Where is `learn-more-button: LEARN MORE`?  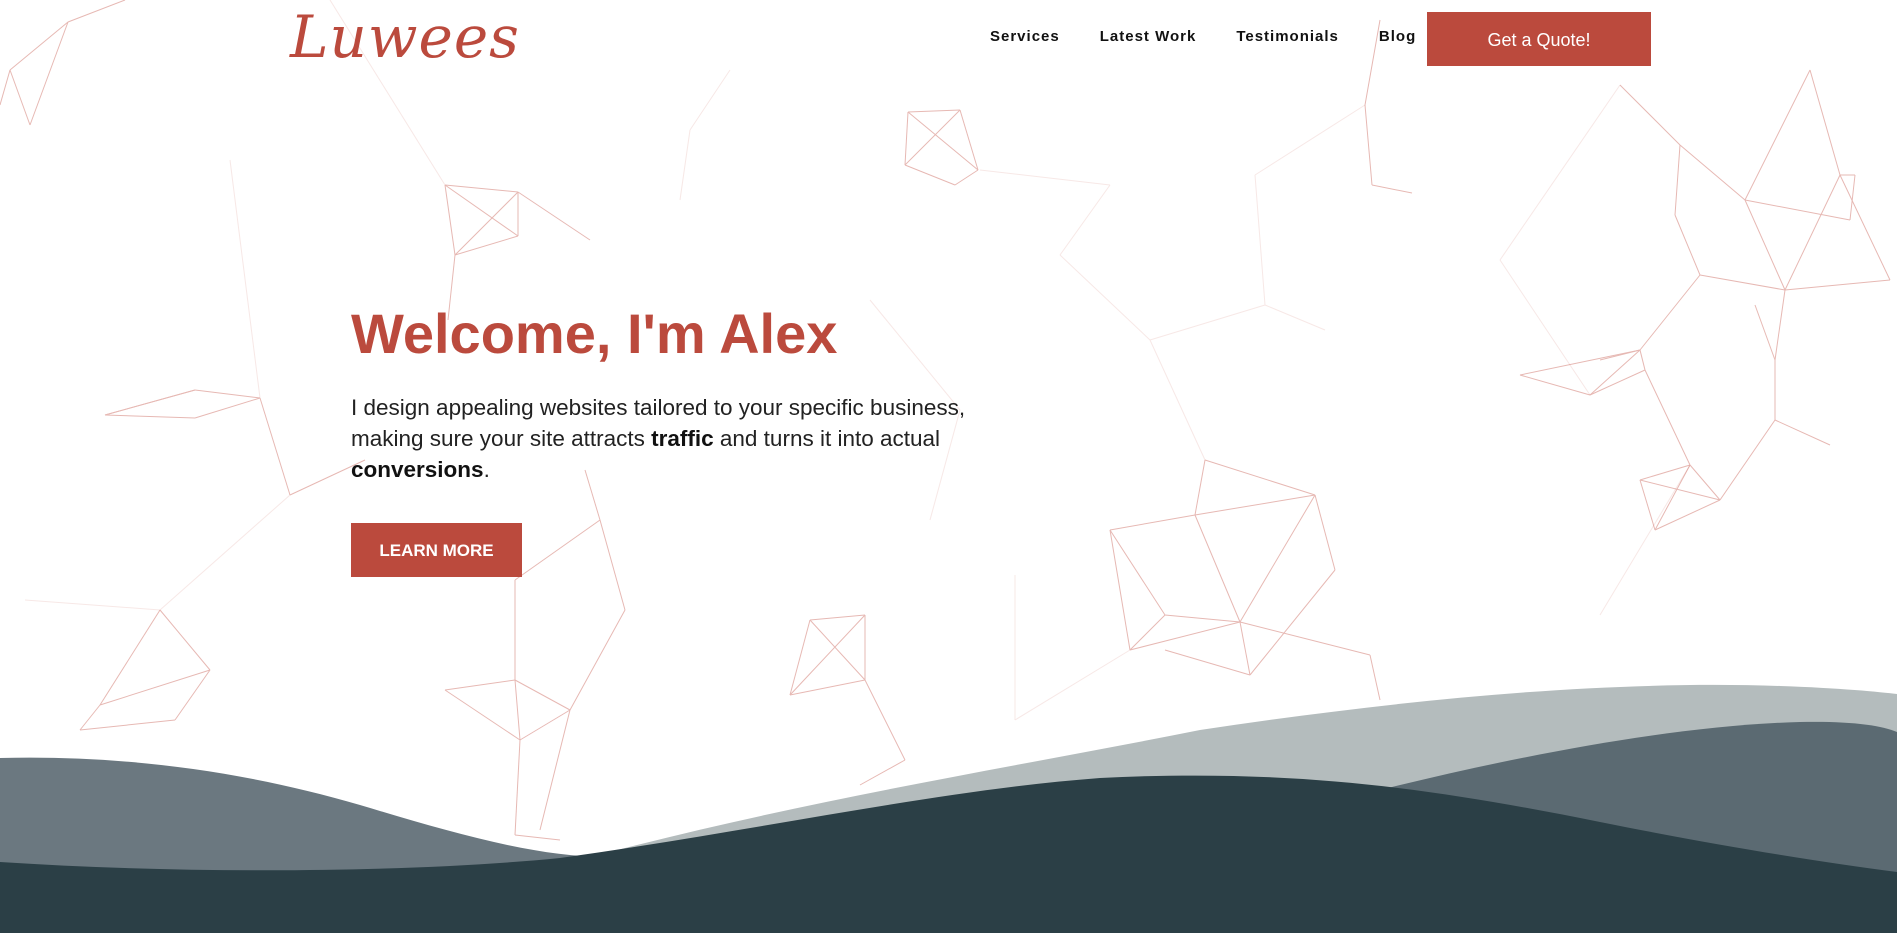 learn-more-button: LEARN MORE is located at coordinates (436, 550).